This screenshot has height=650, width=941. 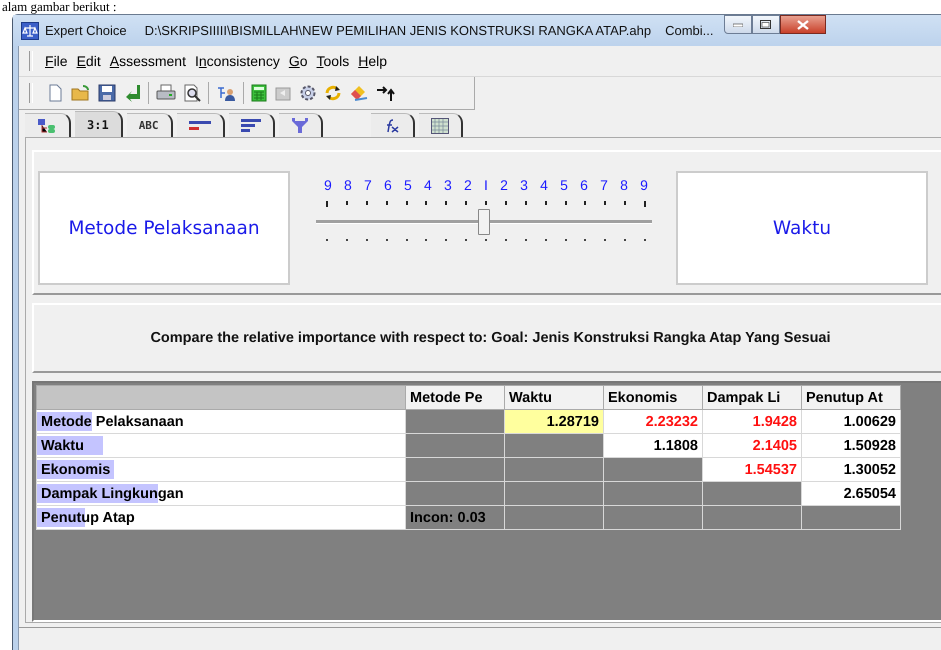 What do you see at coordinates (56, 61) in the screenshot?
I see `menu-item: File` at bounding box center [56, 61].